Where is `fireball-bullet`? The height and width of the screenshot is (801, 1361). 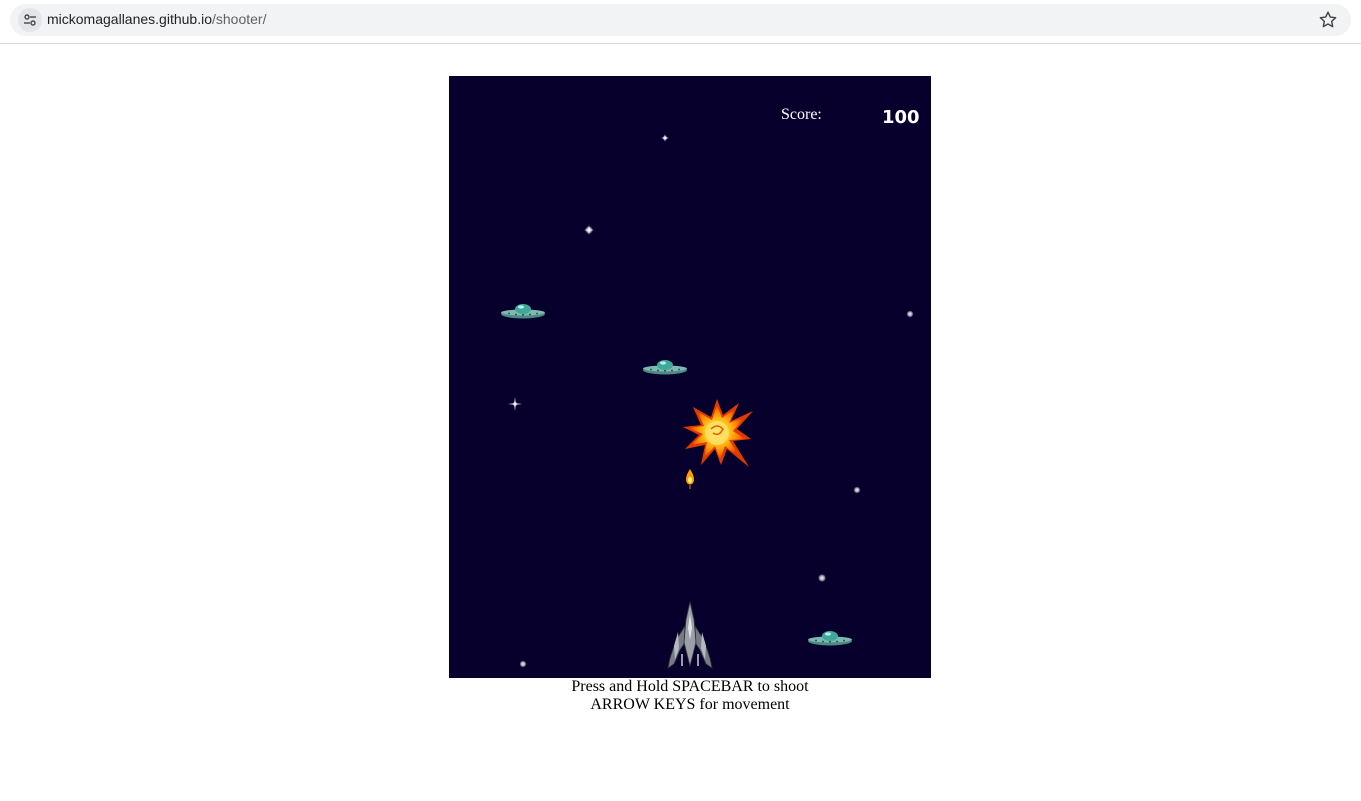
fireball-bullet is located at coordinates (690, 479).